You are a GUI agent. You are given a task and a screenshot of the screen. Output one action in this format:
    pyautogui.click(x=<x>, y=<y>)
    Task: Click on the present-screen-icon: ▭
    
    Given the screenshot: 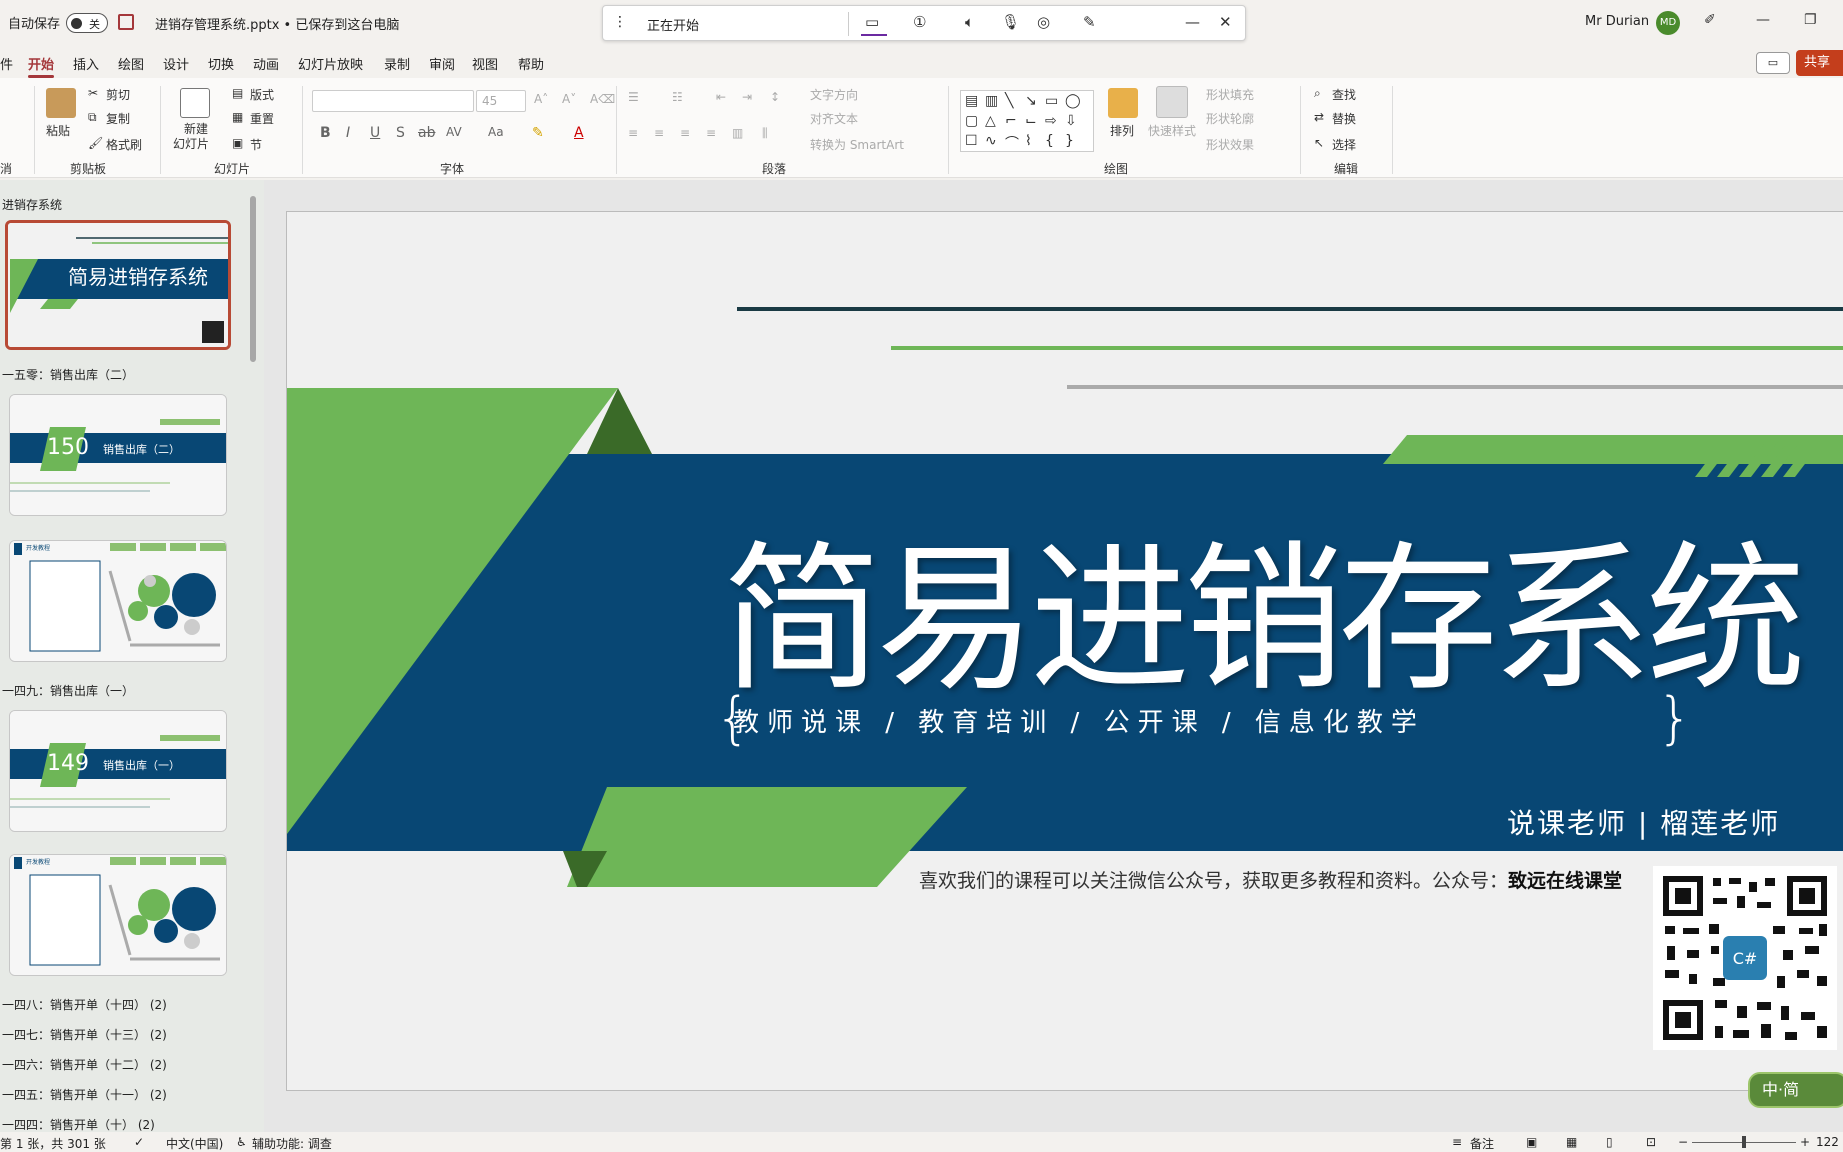 What is the action you would take?
    pyautogui.click(x=872, y=22)
    